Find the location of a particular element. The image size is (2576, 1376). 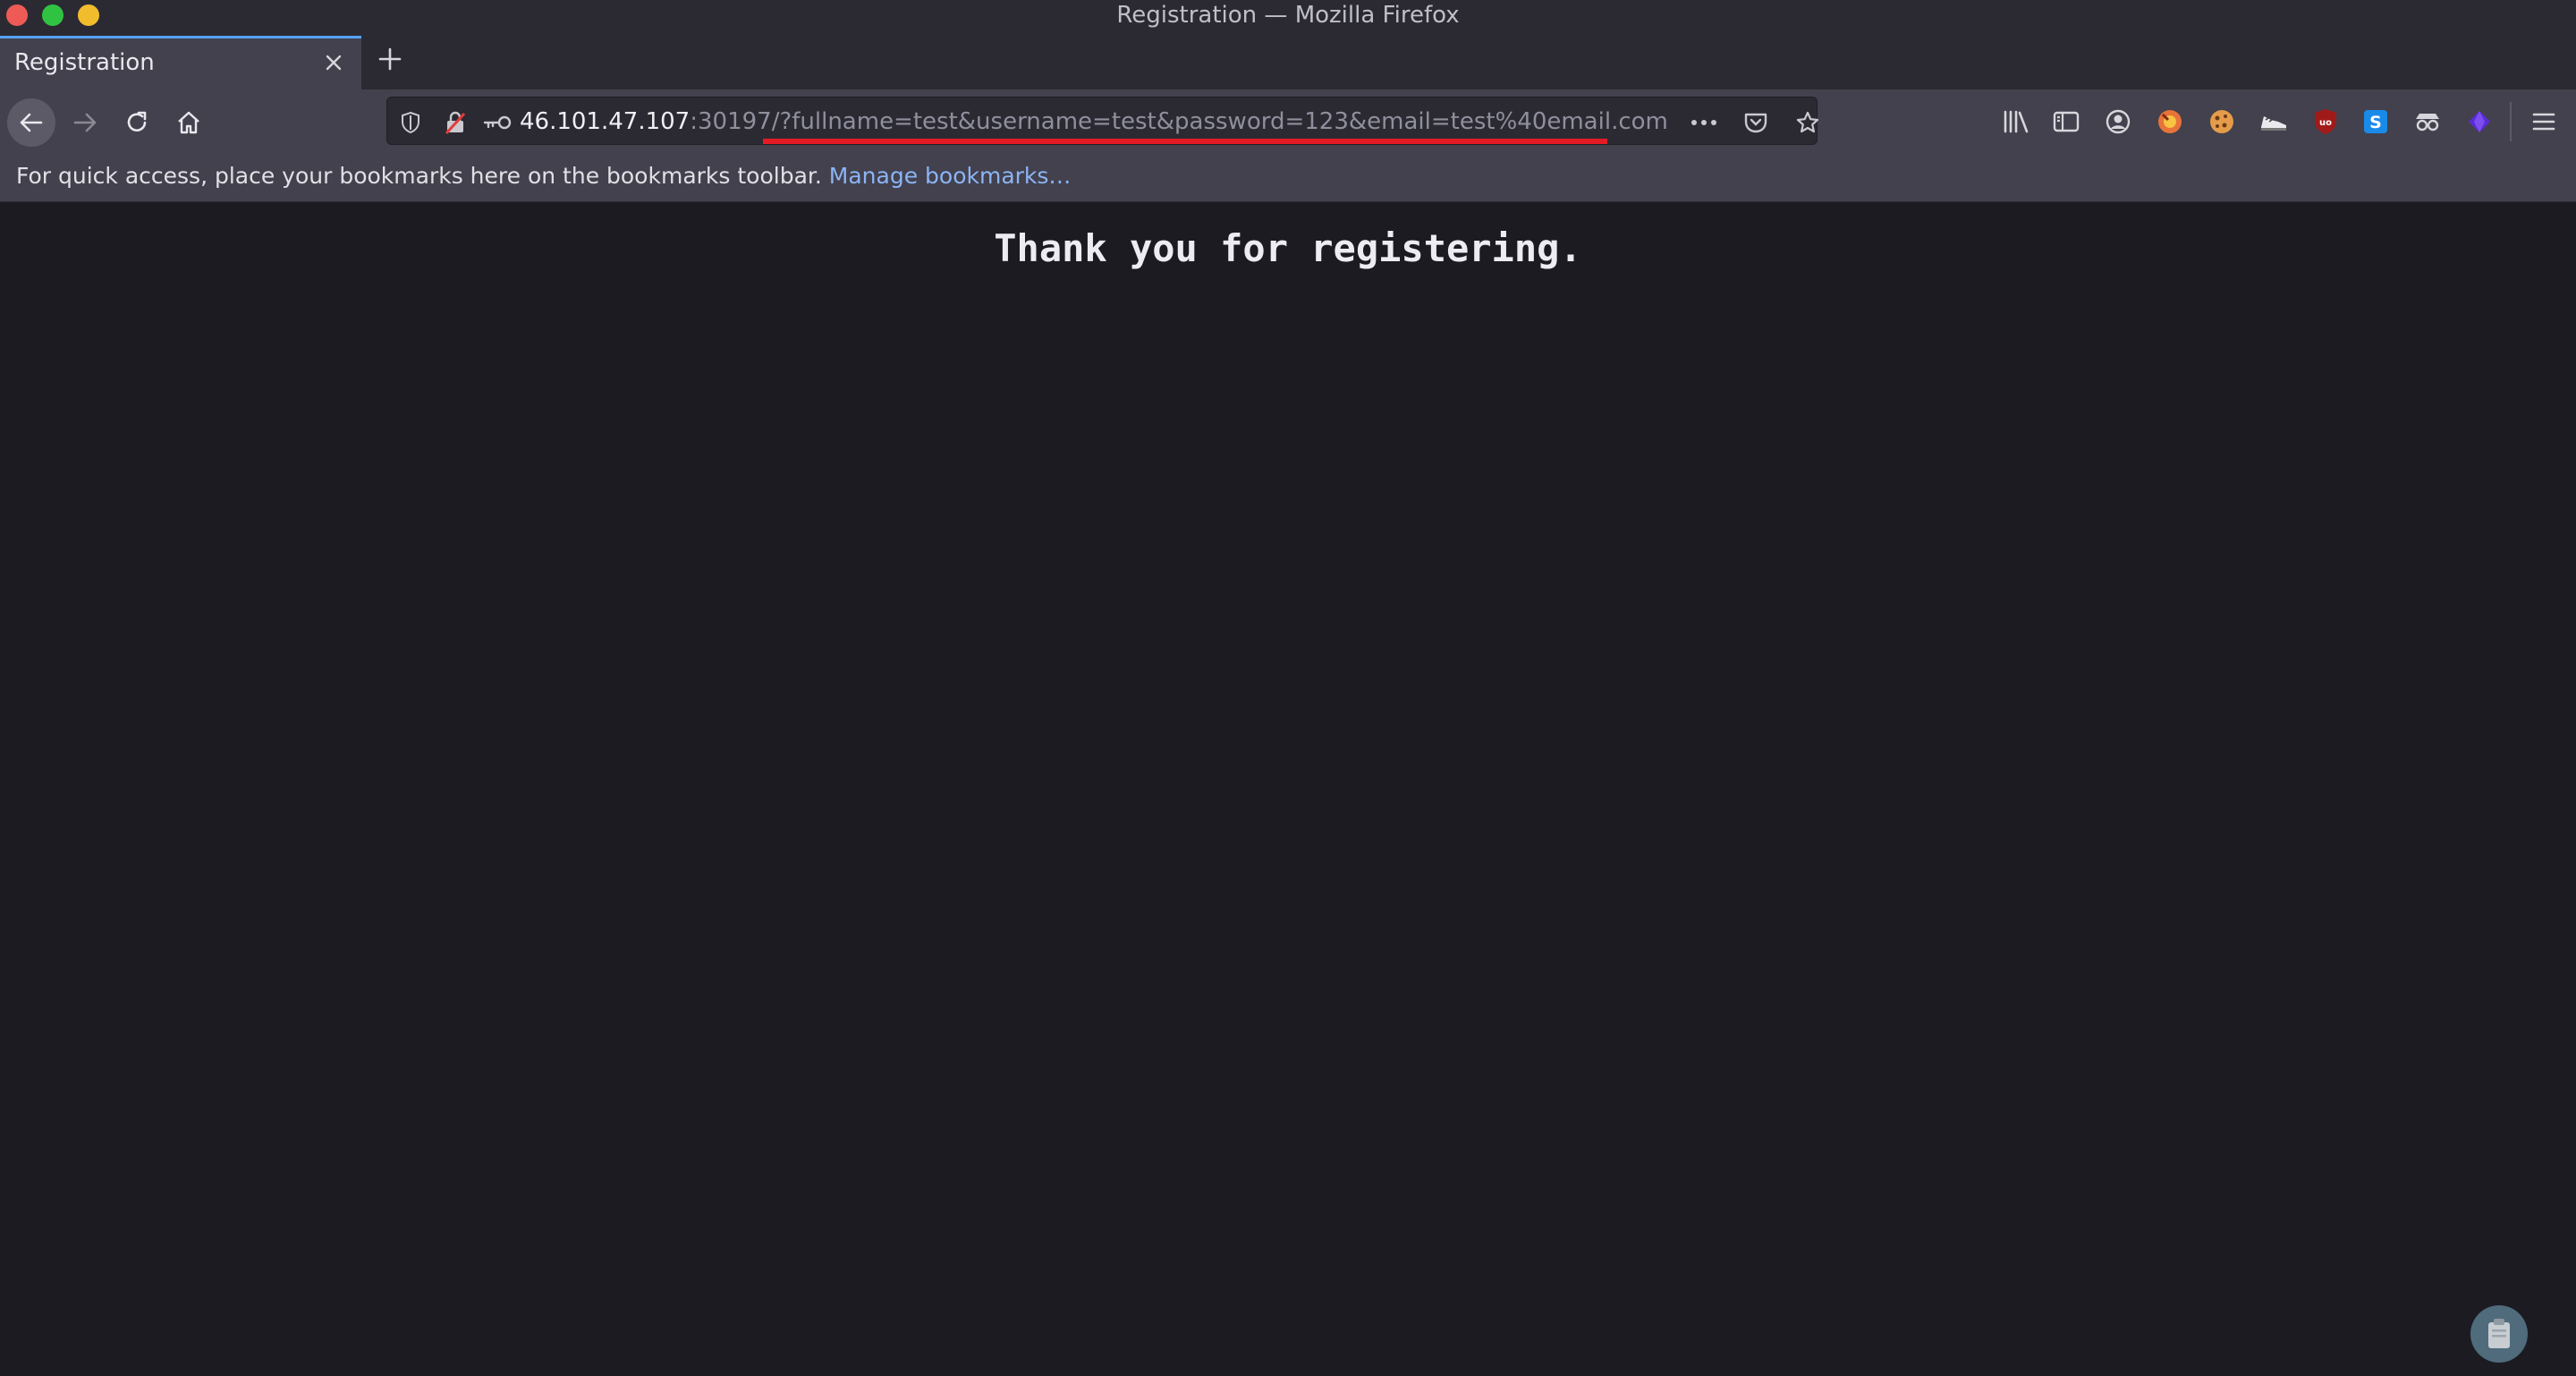

back-arrow-icon is located at coordinates (31, 123).